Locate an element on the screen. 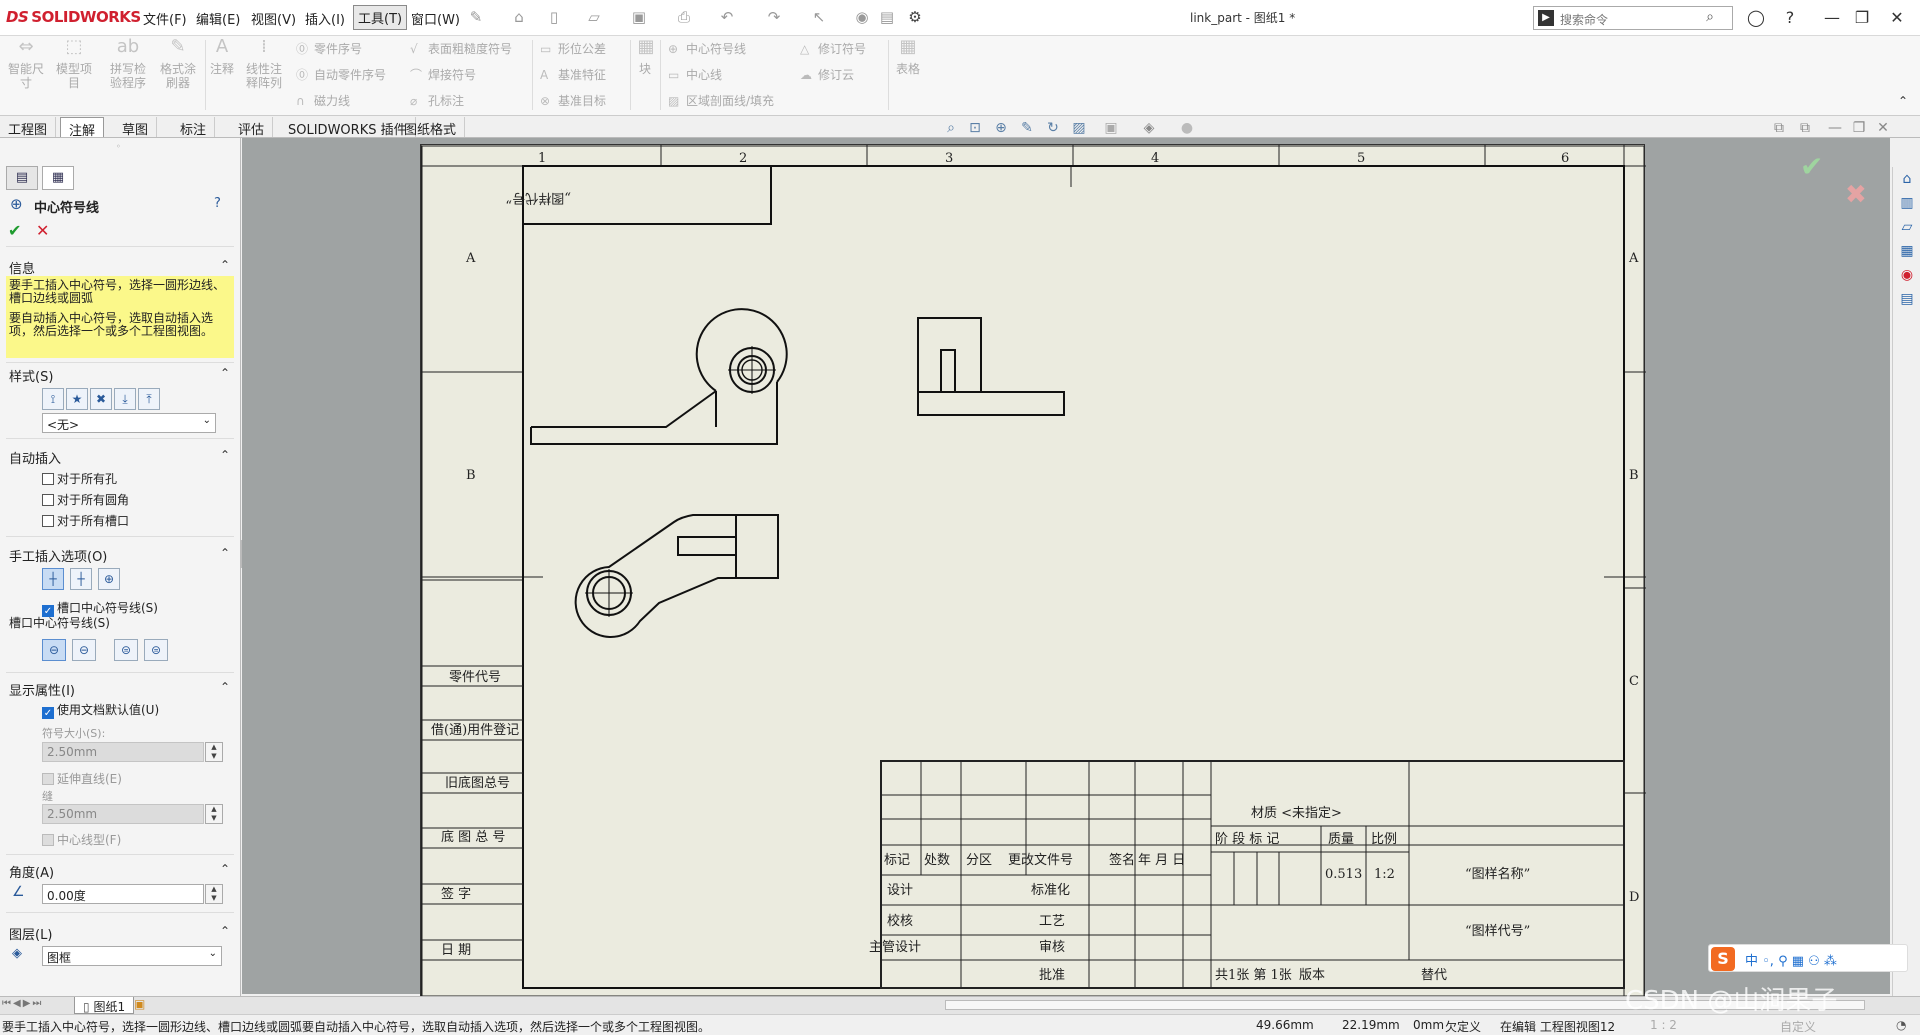 The image size is (1920, 1035). display-collapse-icon: ⌃ is located at coordinates (225, 687).